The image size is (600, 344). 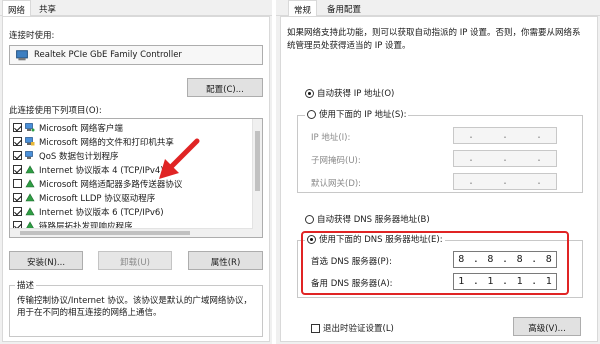 What do you see at coordinates (97, 198) in the screenshot?
I see `item-label: Microsoft LLDP 协议驱动程序` at bounding box center [97, 198].